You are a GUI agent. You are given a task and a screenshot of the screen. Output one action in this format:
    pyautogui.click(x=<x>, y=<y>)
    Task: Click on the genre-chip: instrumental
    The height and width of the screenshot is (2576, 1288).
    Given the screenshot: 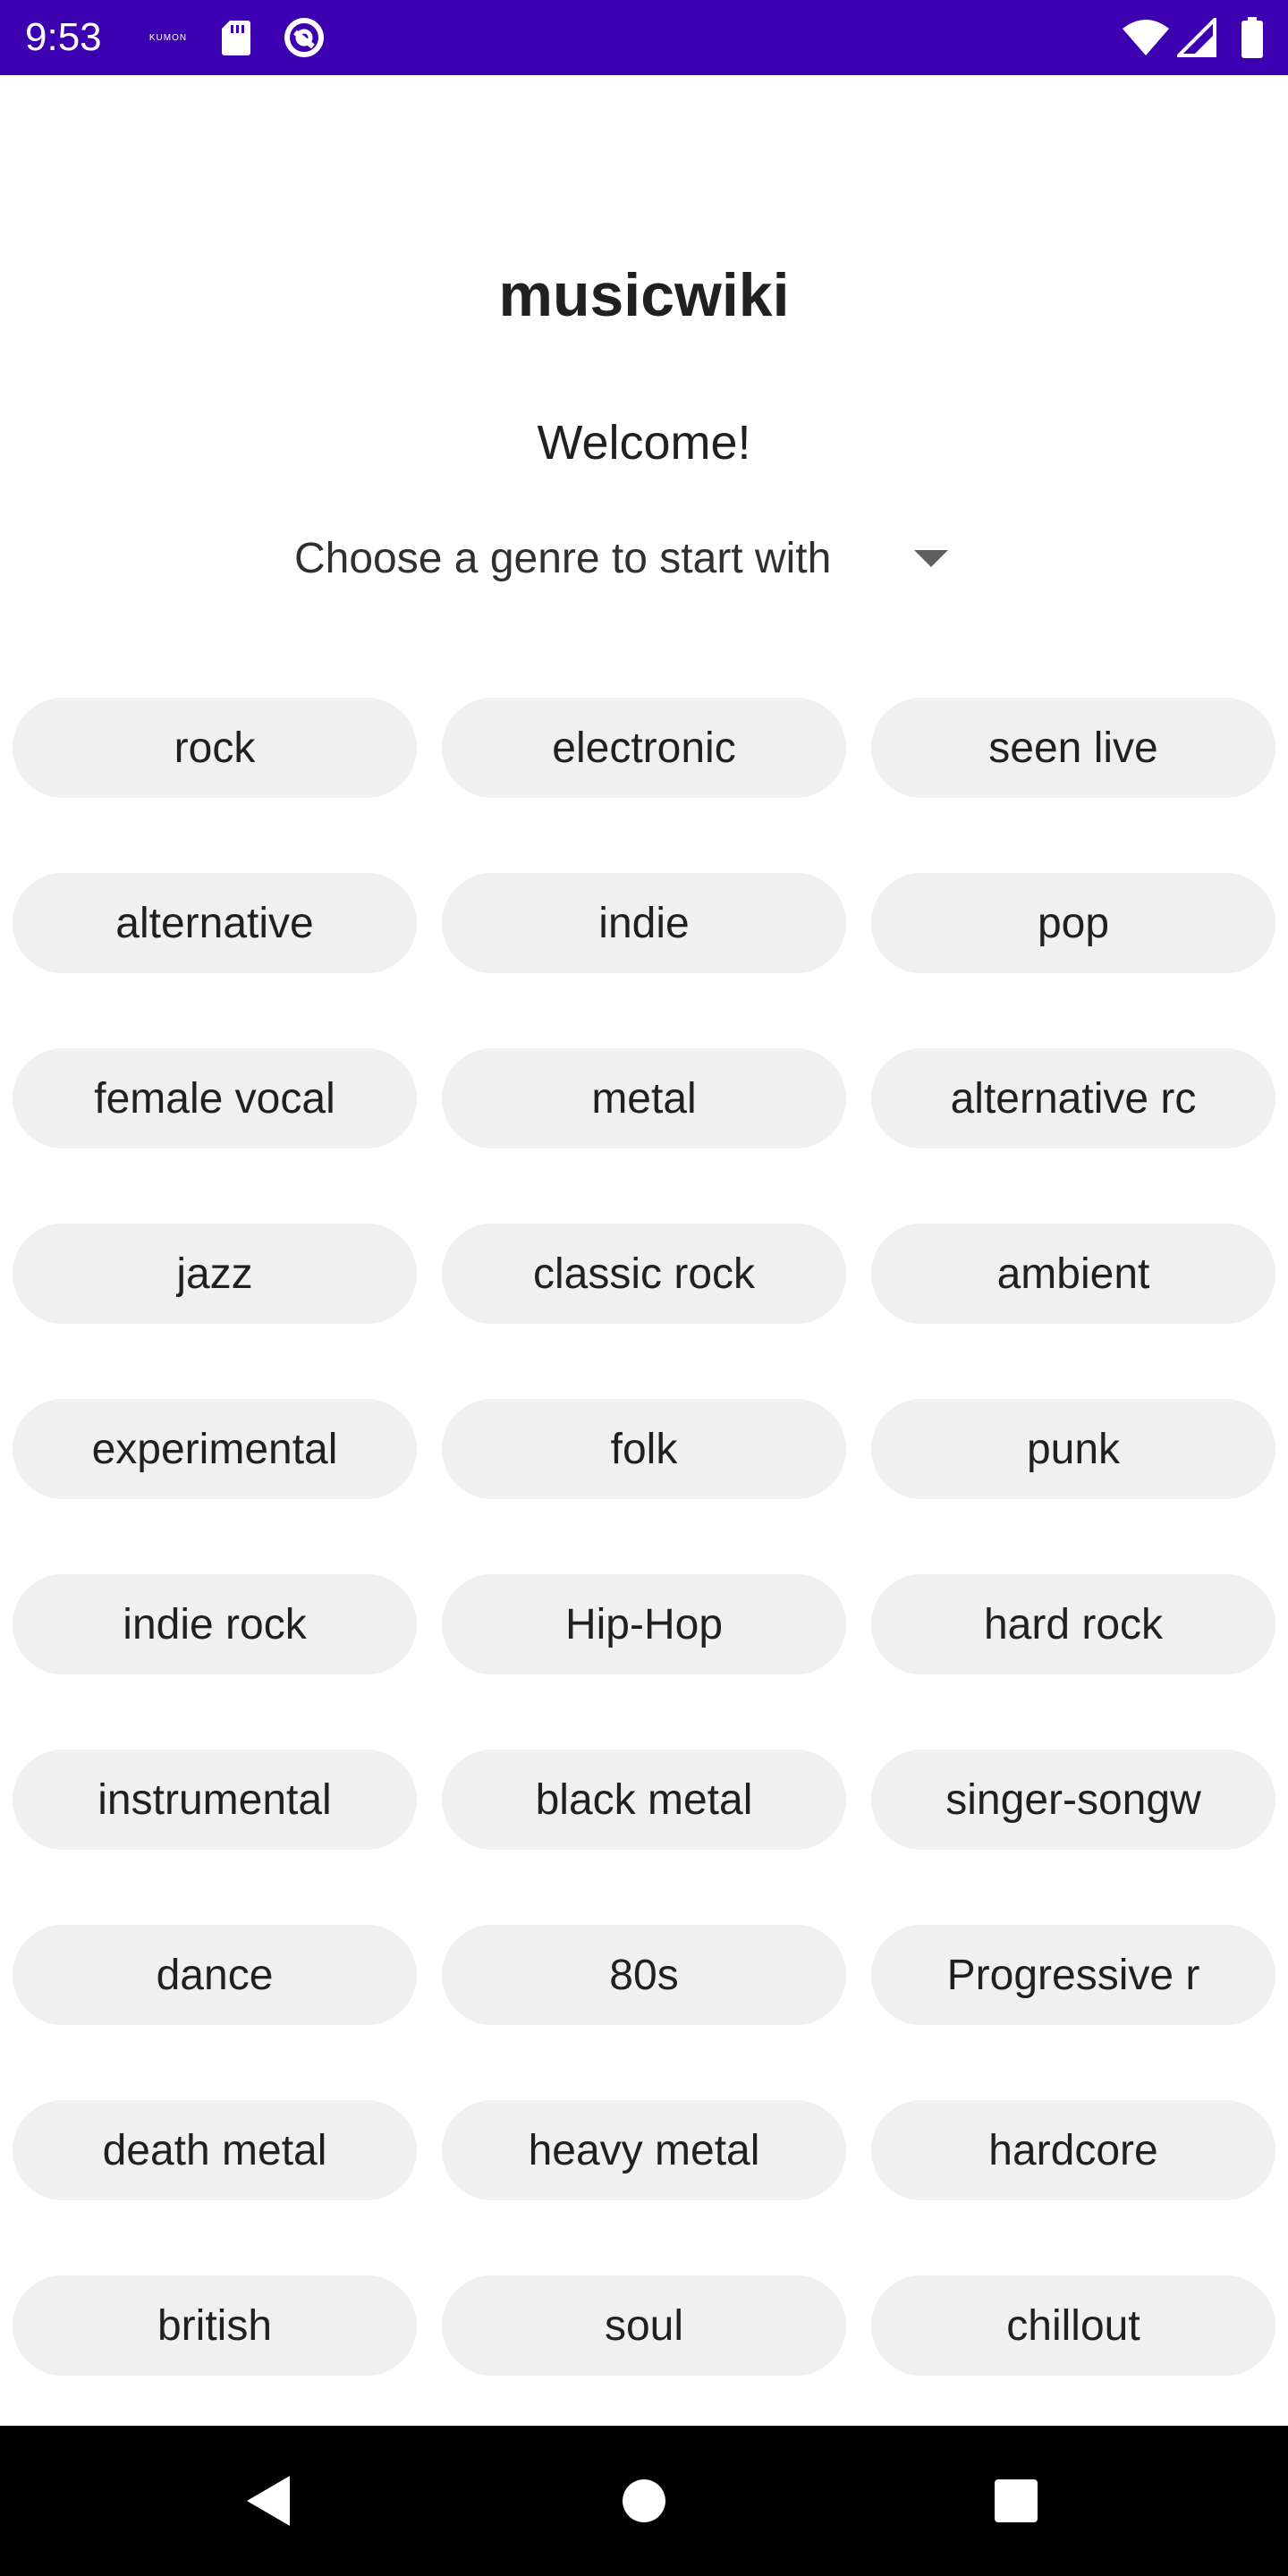 What is the action you would take?
    pyautogui.click(x=215, y=1800)
    